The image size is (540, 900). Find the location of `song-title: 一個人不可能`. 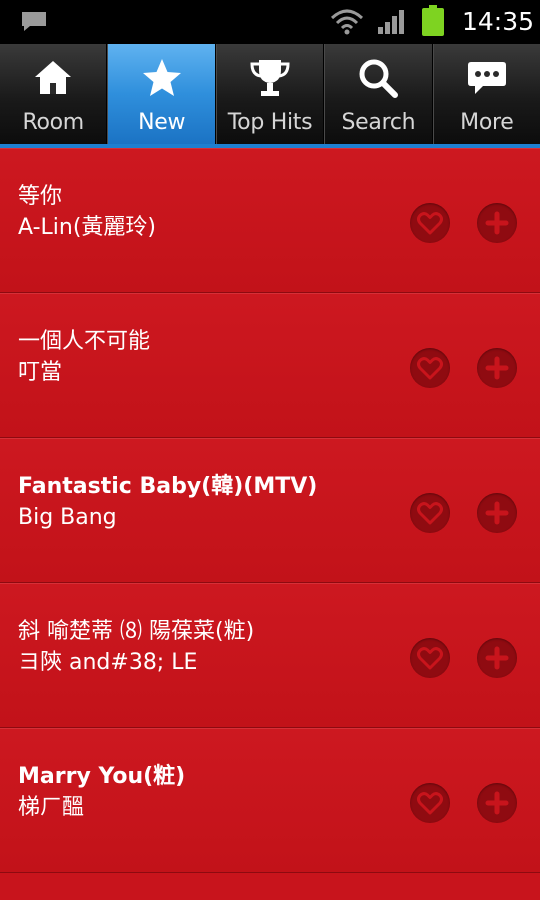

song-title: 一個人不可能 is located at coordinates (84, 341).